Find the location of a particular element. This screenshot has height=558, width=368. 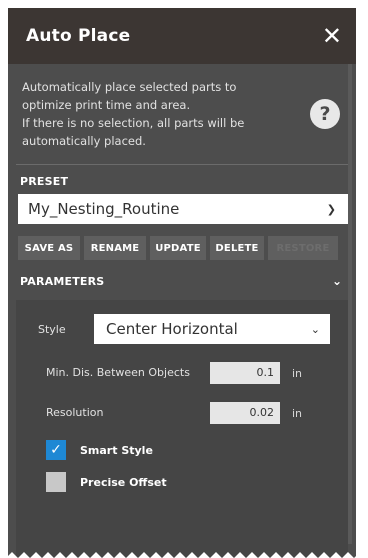

min-distance-row: Min. Dis. Between Objects 0.1 in is located at coordinates (182, 373).